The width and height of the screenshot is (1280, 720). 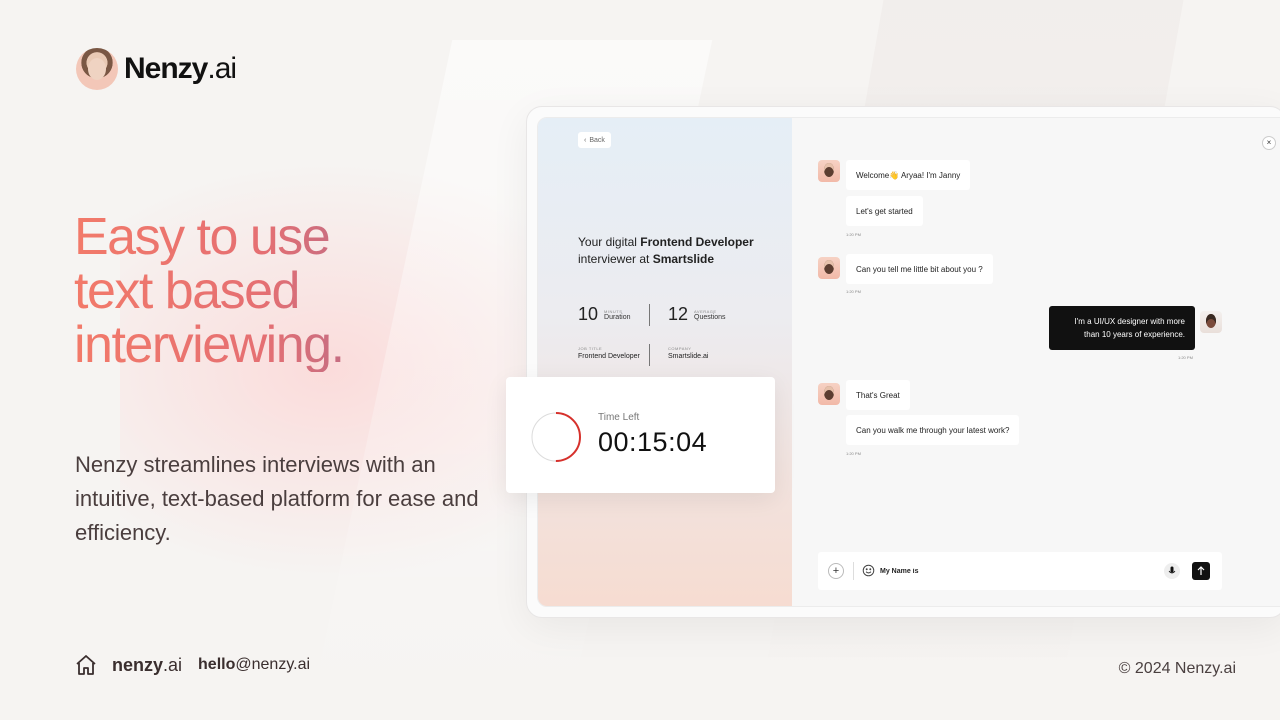 What do you see at coordinates (868, 570) in the screenshot?
I see `emoji-icon` at bounding box center [868, 570].